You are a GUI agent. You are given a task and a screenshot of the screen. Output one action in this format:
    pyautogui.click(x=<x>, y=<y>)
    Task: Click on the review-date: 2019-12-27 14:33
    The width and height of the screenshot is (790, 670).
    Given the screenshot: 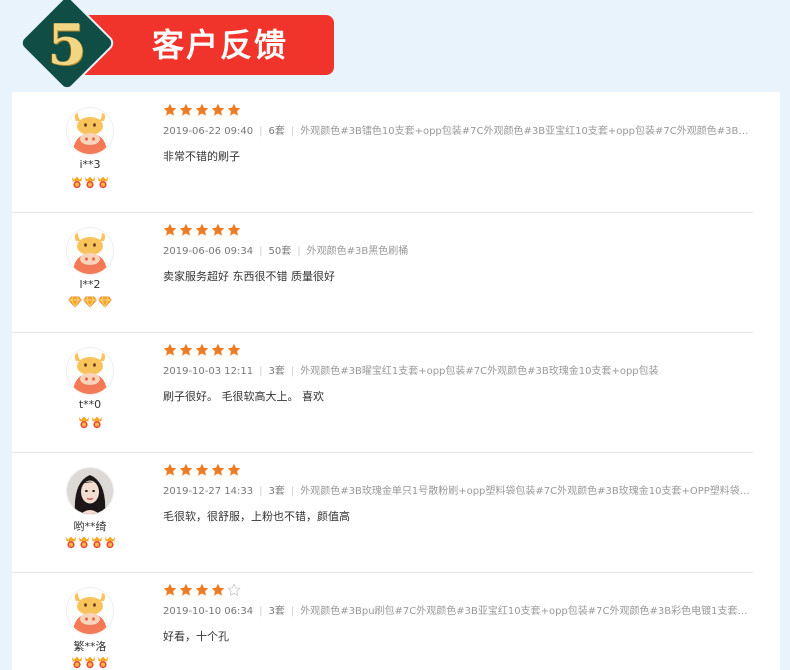 What is the action you would take?
    pyautogui.click(x=208, y=491)
    